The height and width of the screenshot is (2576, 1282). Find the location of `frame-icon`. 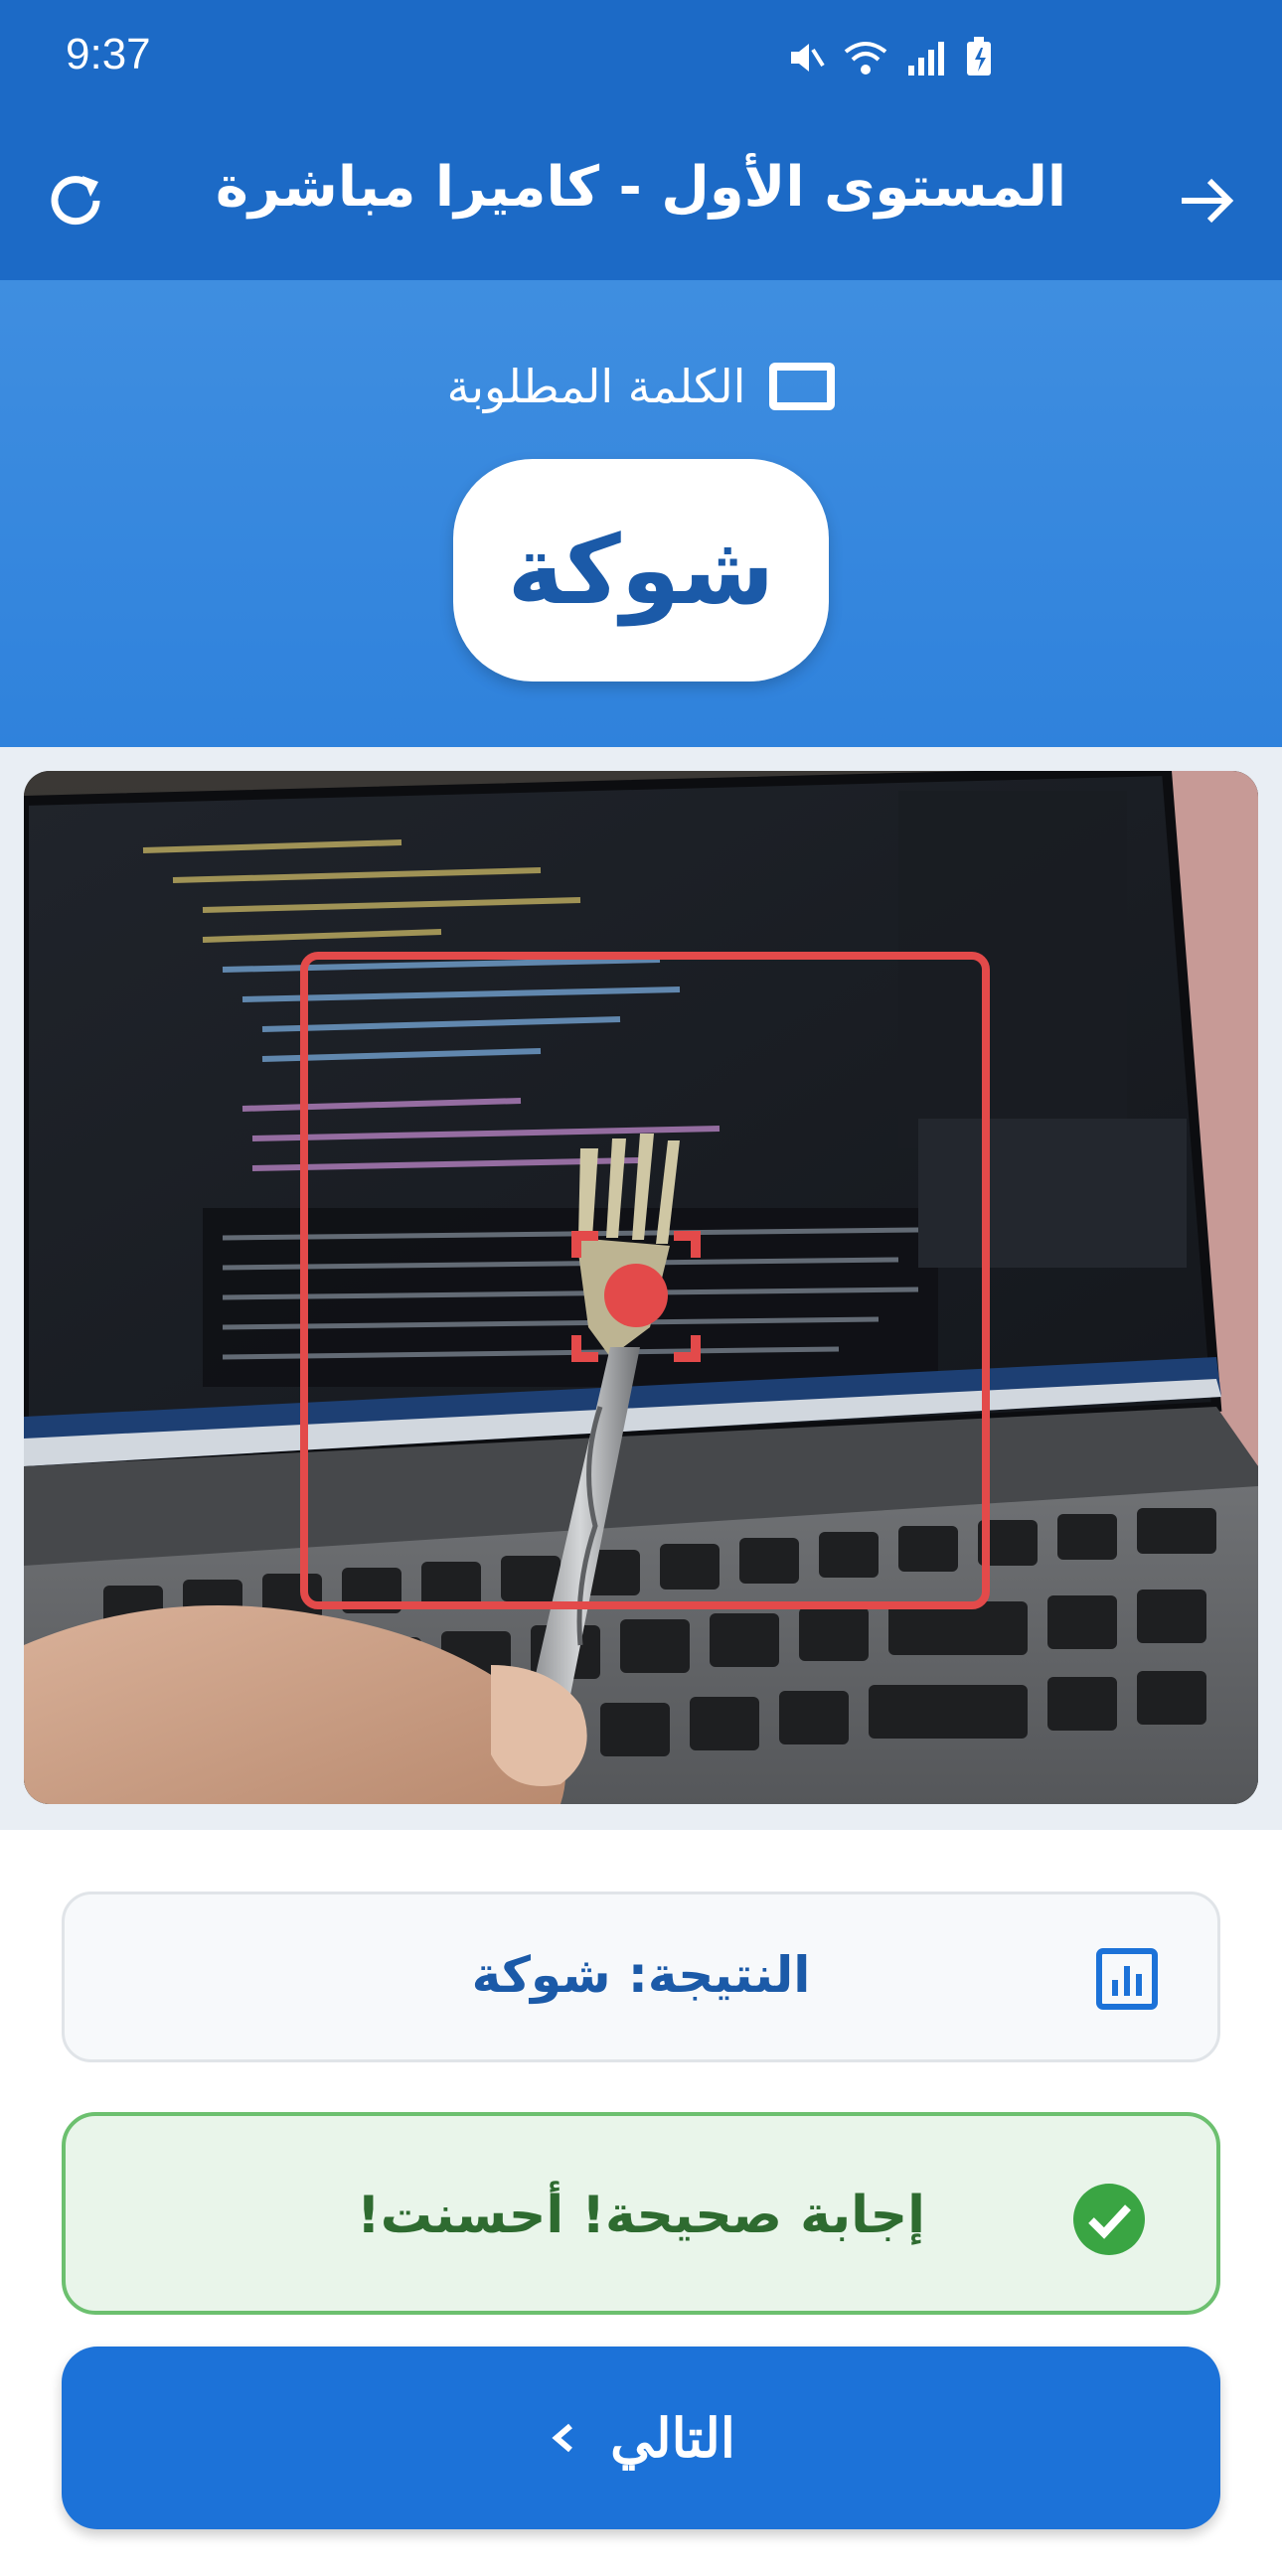

frame-icon is located at coordinates (803, 386).